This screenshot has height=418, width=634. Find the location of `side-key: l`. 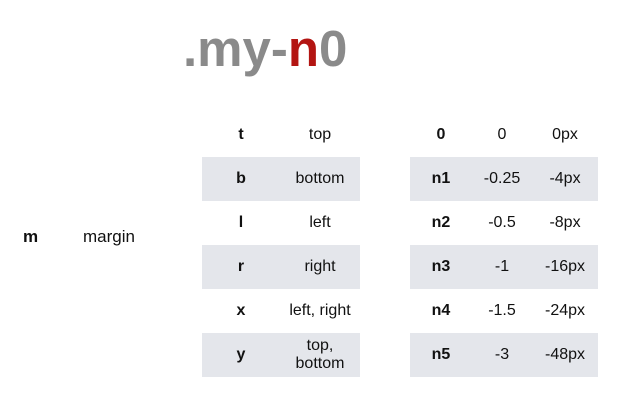

side-key: l is located at coordinates (241, 222).